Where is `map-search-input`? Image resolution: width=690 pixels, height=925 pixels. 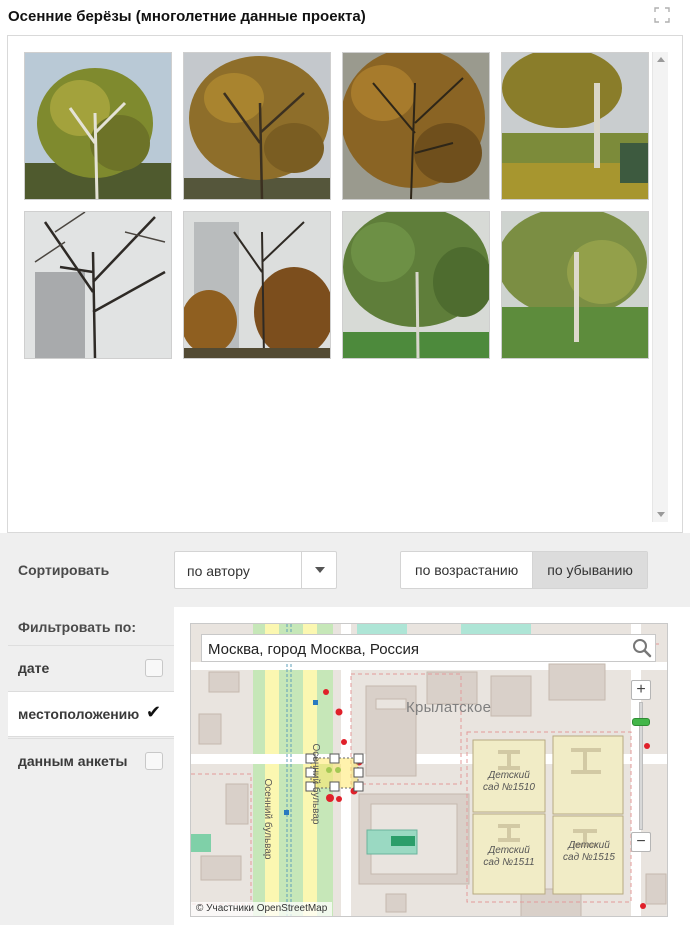 map-search-input is located at coordinates (413, 649).